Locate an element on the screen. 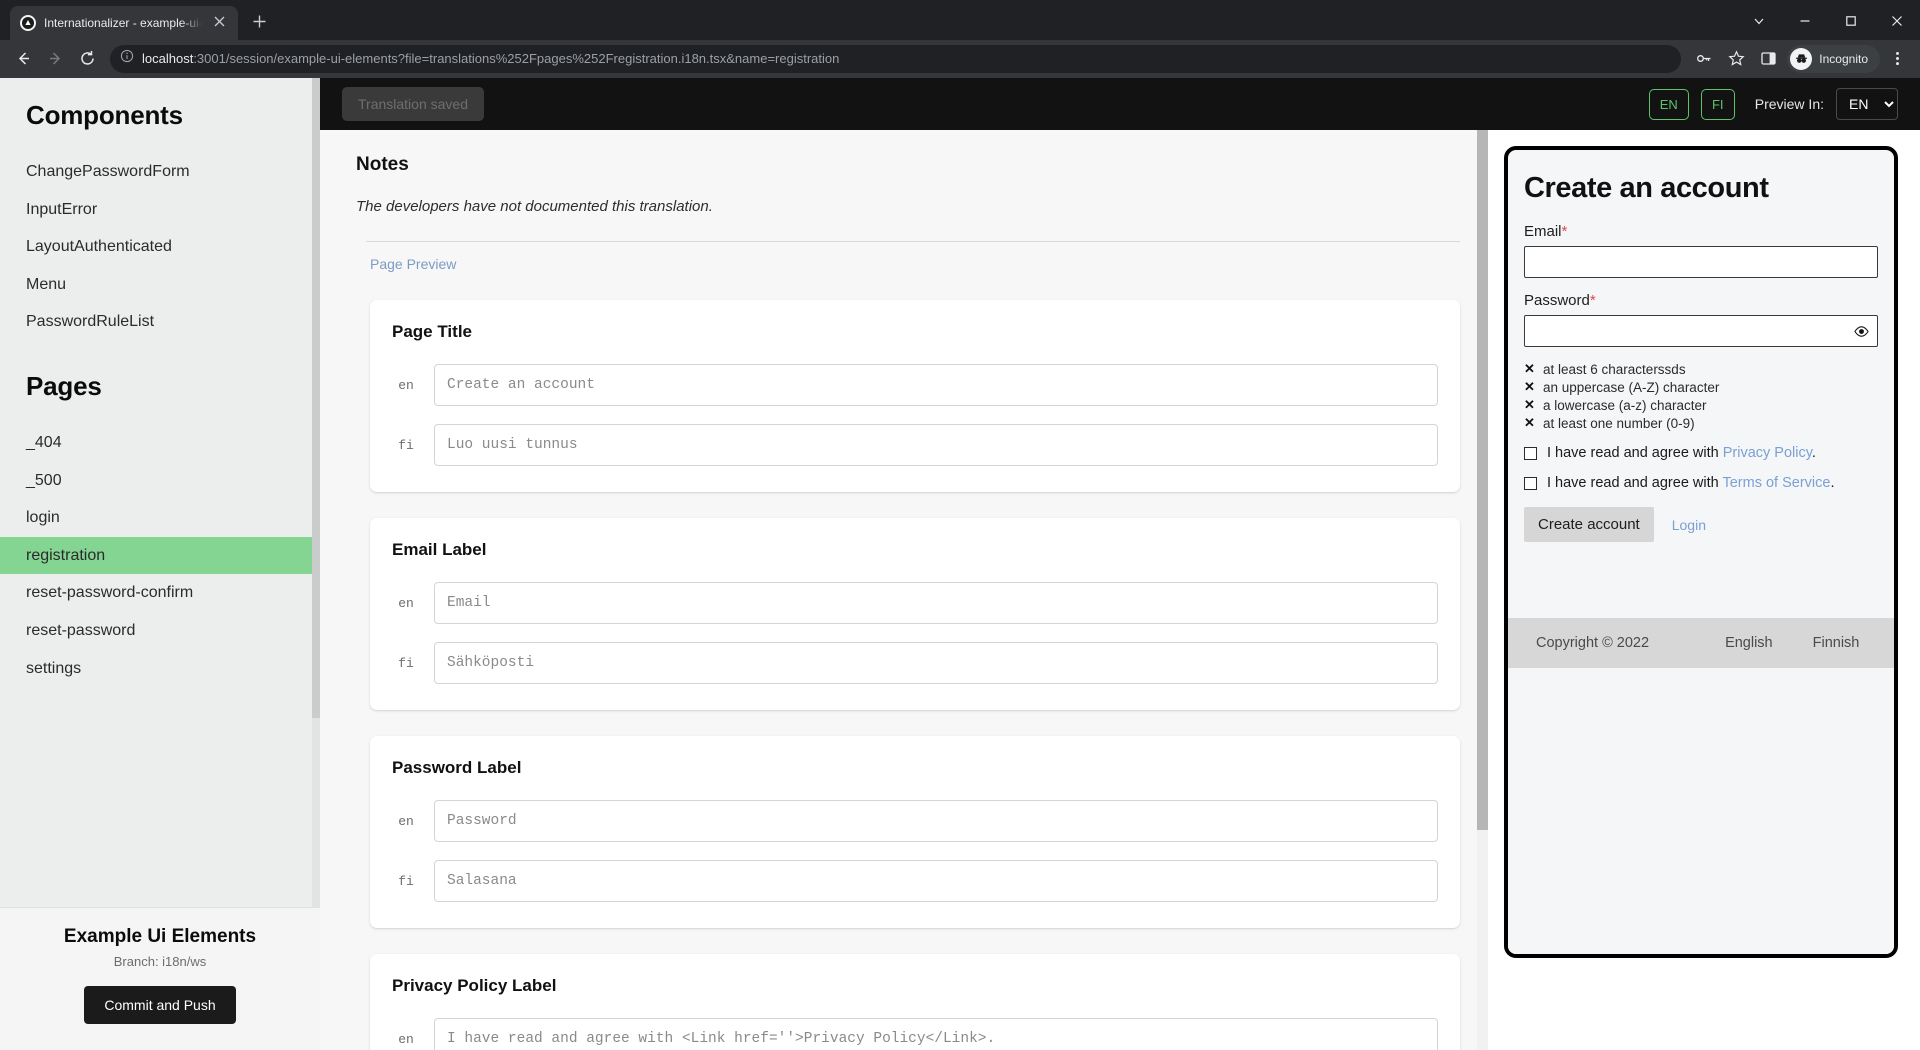 The image size is (1920, 1050). sidebar-item-layoutauthenticated: LayoutAuthenticated is located at coordinates (160, 247).